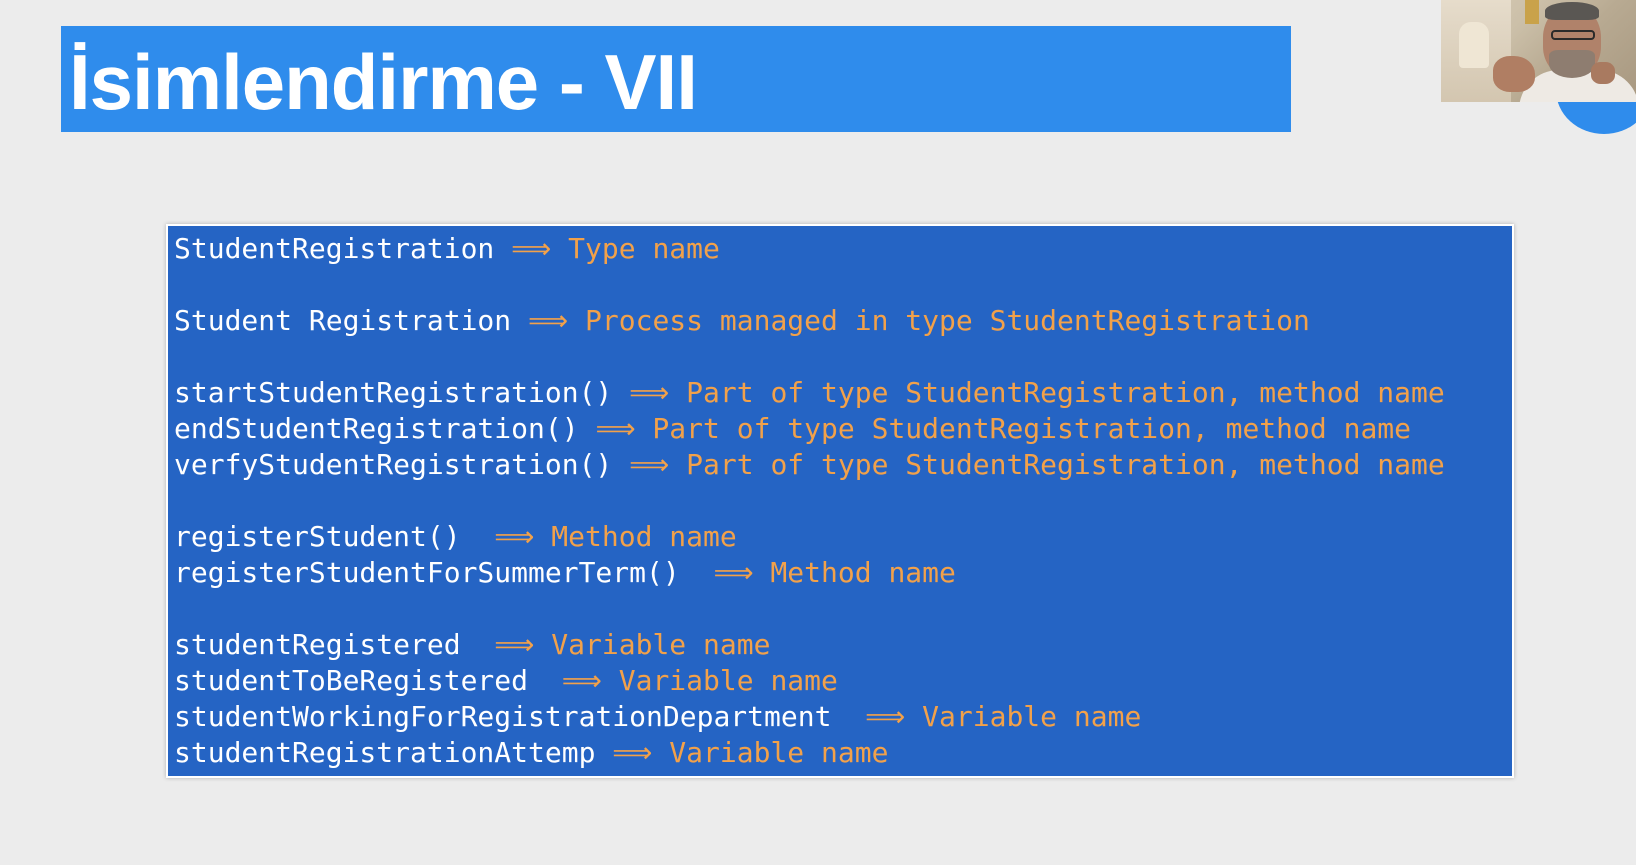 This screenshot has width=1636, height=865. What do you see at coordinates (520, 716) in the screenshot?
I see `code-identifier: studentWorkingForRegistrationDepartment` at bounding box center [520, 716].